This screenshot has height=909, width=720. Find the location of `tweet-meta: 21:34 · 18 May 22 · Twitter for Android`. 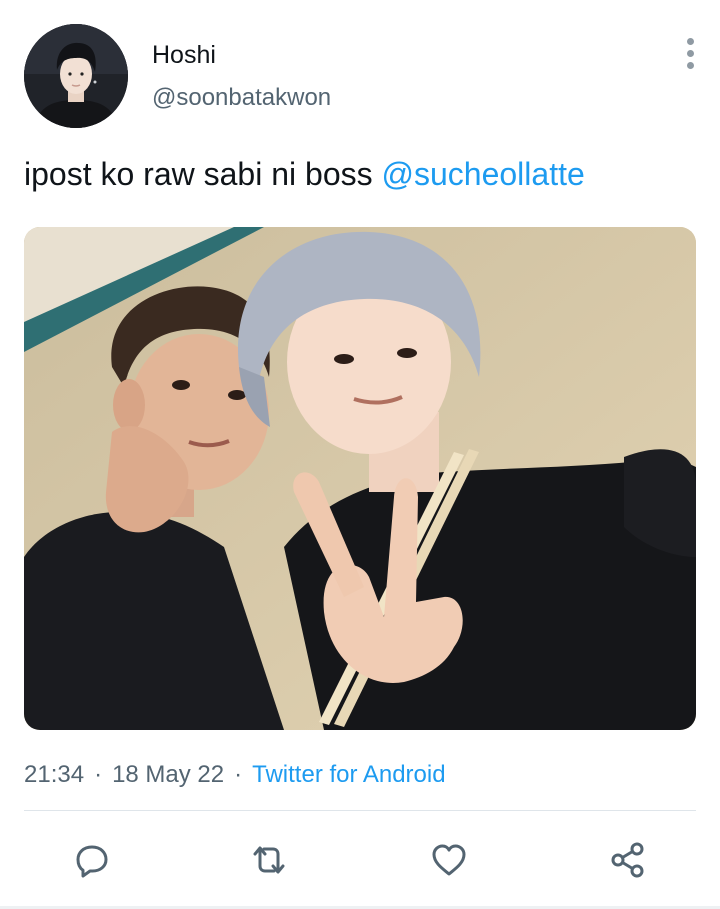

tweet-meta: 21:34 · 18 May 22 · Twitter for Android is located at coordinates (235, 775).